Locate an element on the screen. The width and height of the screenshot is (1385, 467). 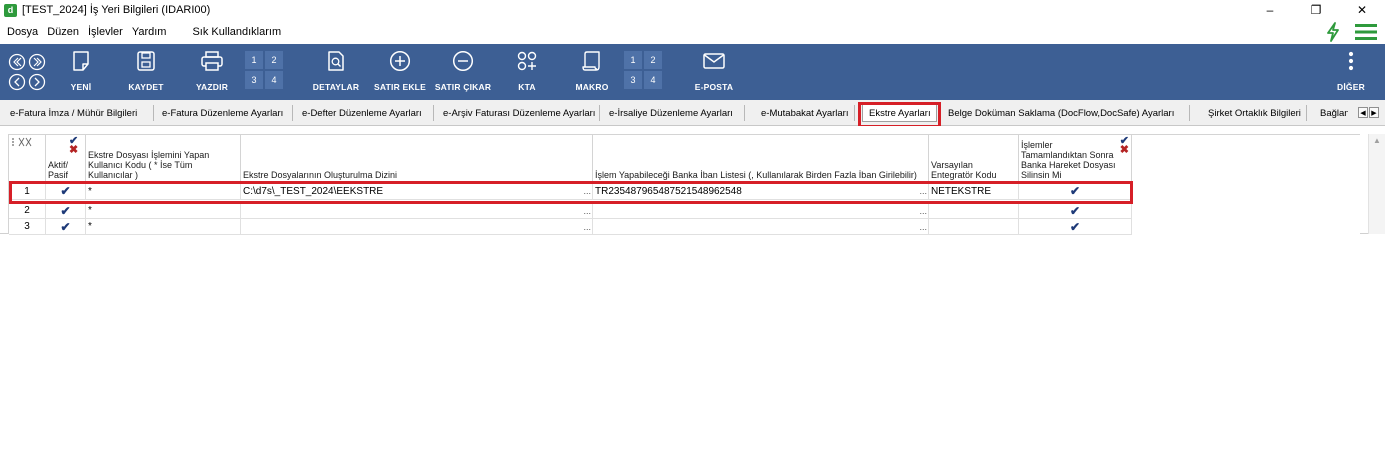
tab-edefter-duzenleme: e-Defter Düzenleme Ayarları is located at coordinates (365, 113).